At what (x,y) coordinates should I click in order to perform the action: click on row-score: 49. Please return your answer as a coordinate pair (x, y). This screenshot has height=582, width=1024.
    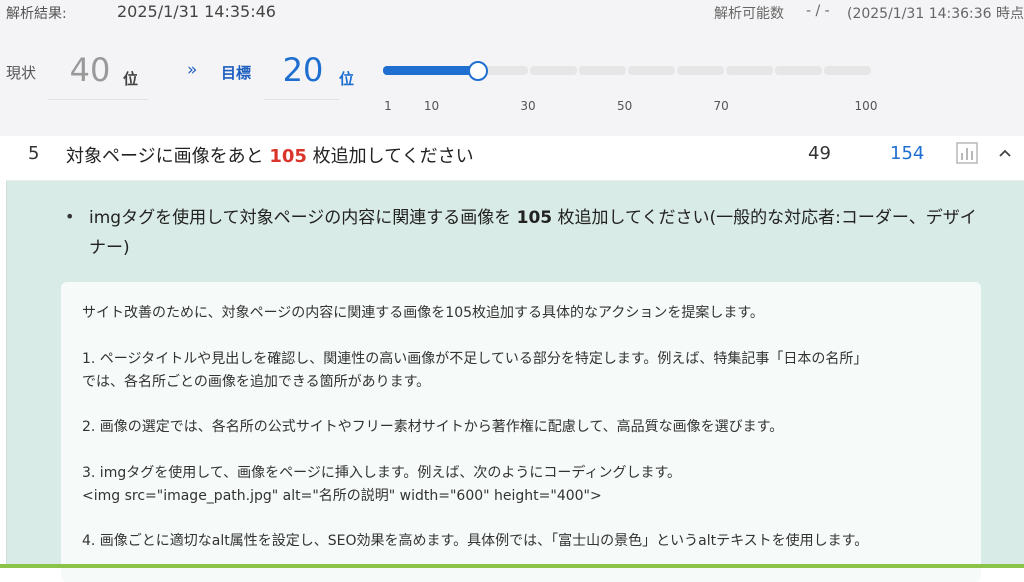
    Looking at the image, I should click on (819, 153).